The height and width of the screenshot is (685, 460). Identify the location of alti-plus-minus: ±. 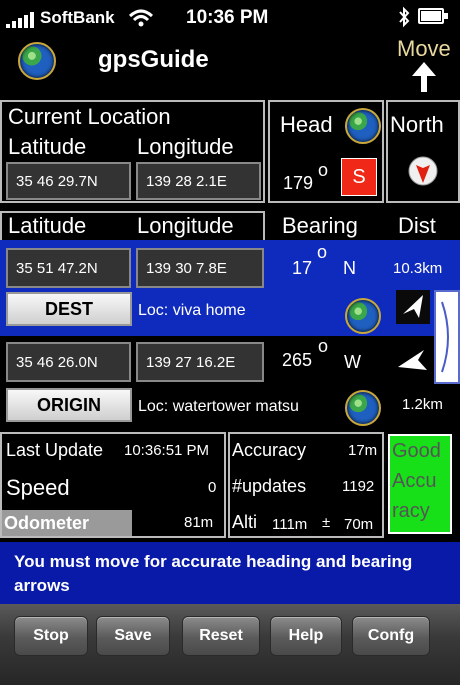
(326, 522).